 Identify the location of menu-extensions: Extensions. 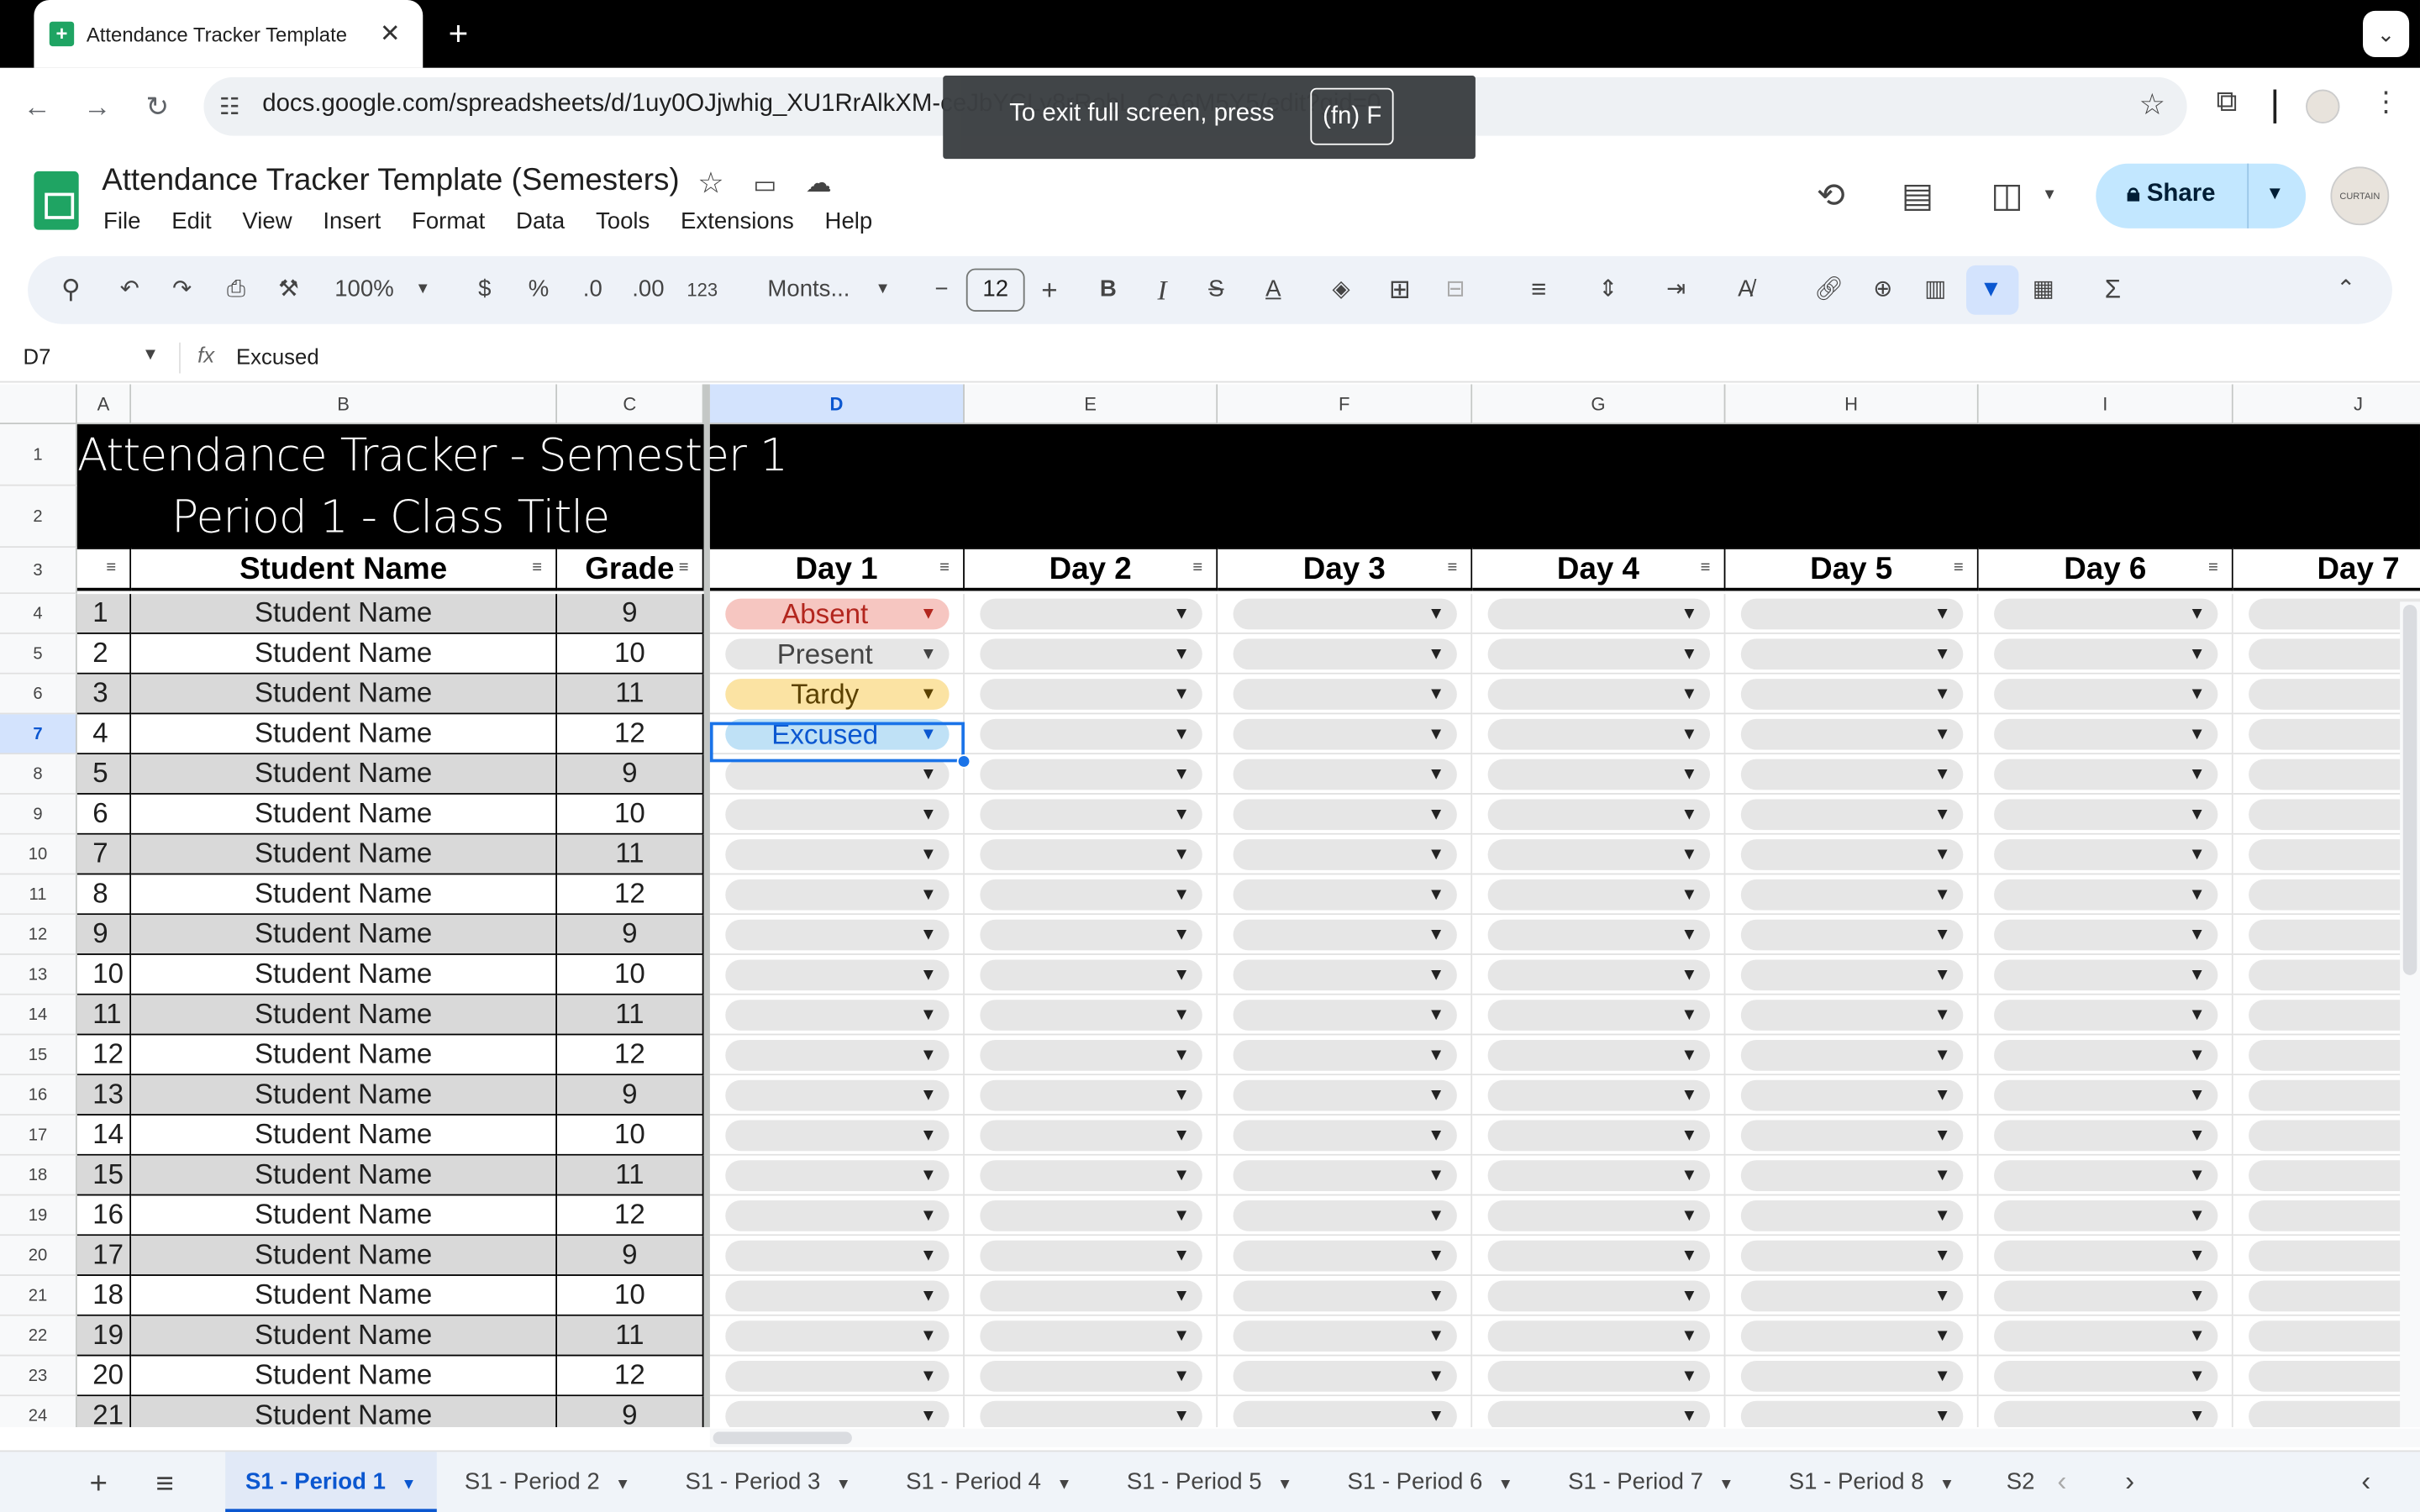
(737, 221).